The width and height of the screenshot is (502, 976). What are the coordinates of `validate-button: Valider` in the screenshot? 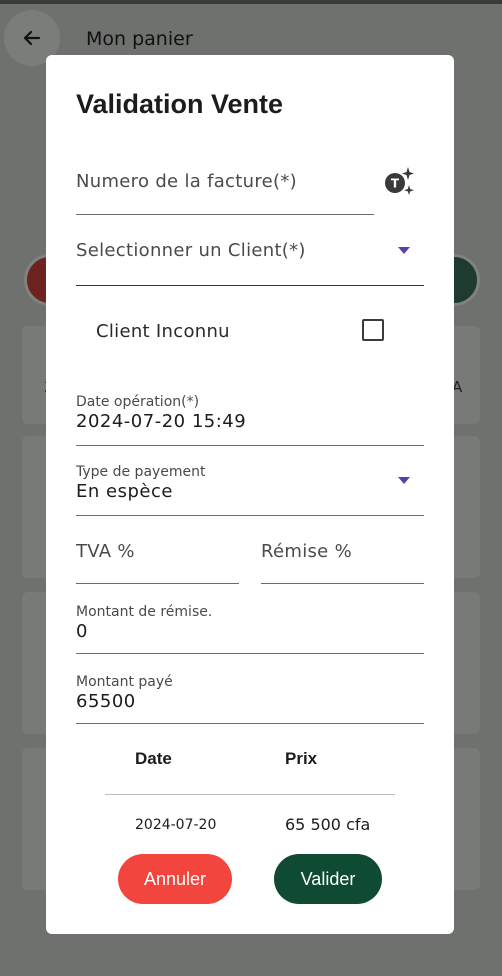 It's located at (328, 879).